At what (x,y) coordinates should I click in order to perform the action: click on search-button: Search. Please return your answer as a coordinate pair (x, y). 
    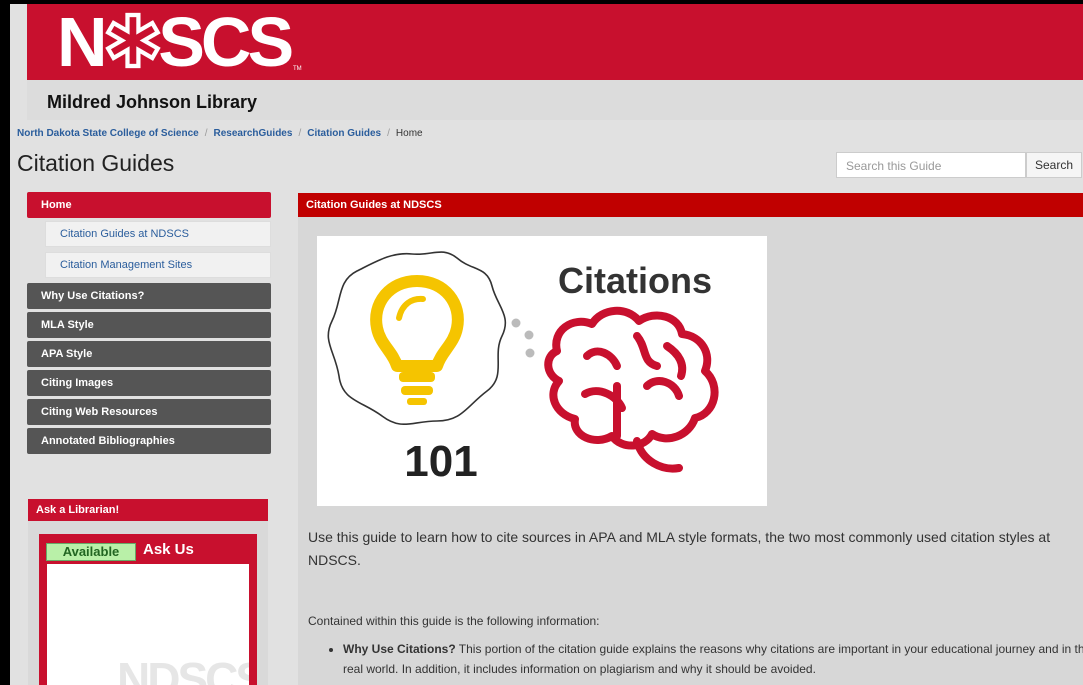
    Looking at the image, I should click on (1054, 165).